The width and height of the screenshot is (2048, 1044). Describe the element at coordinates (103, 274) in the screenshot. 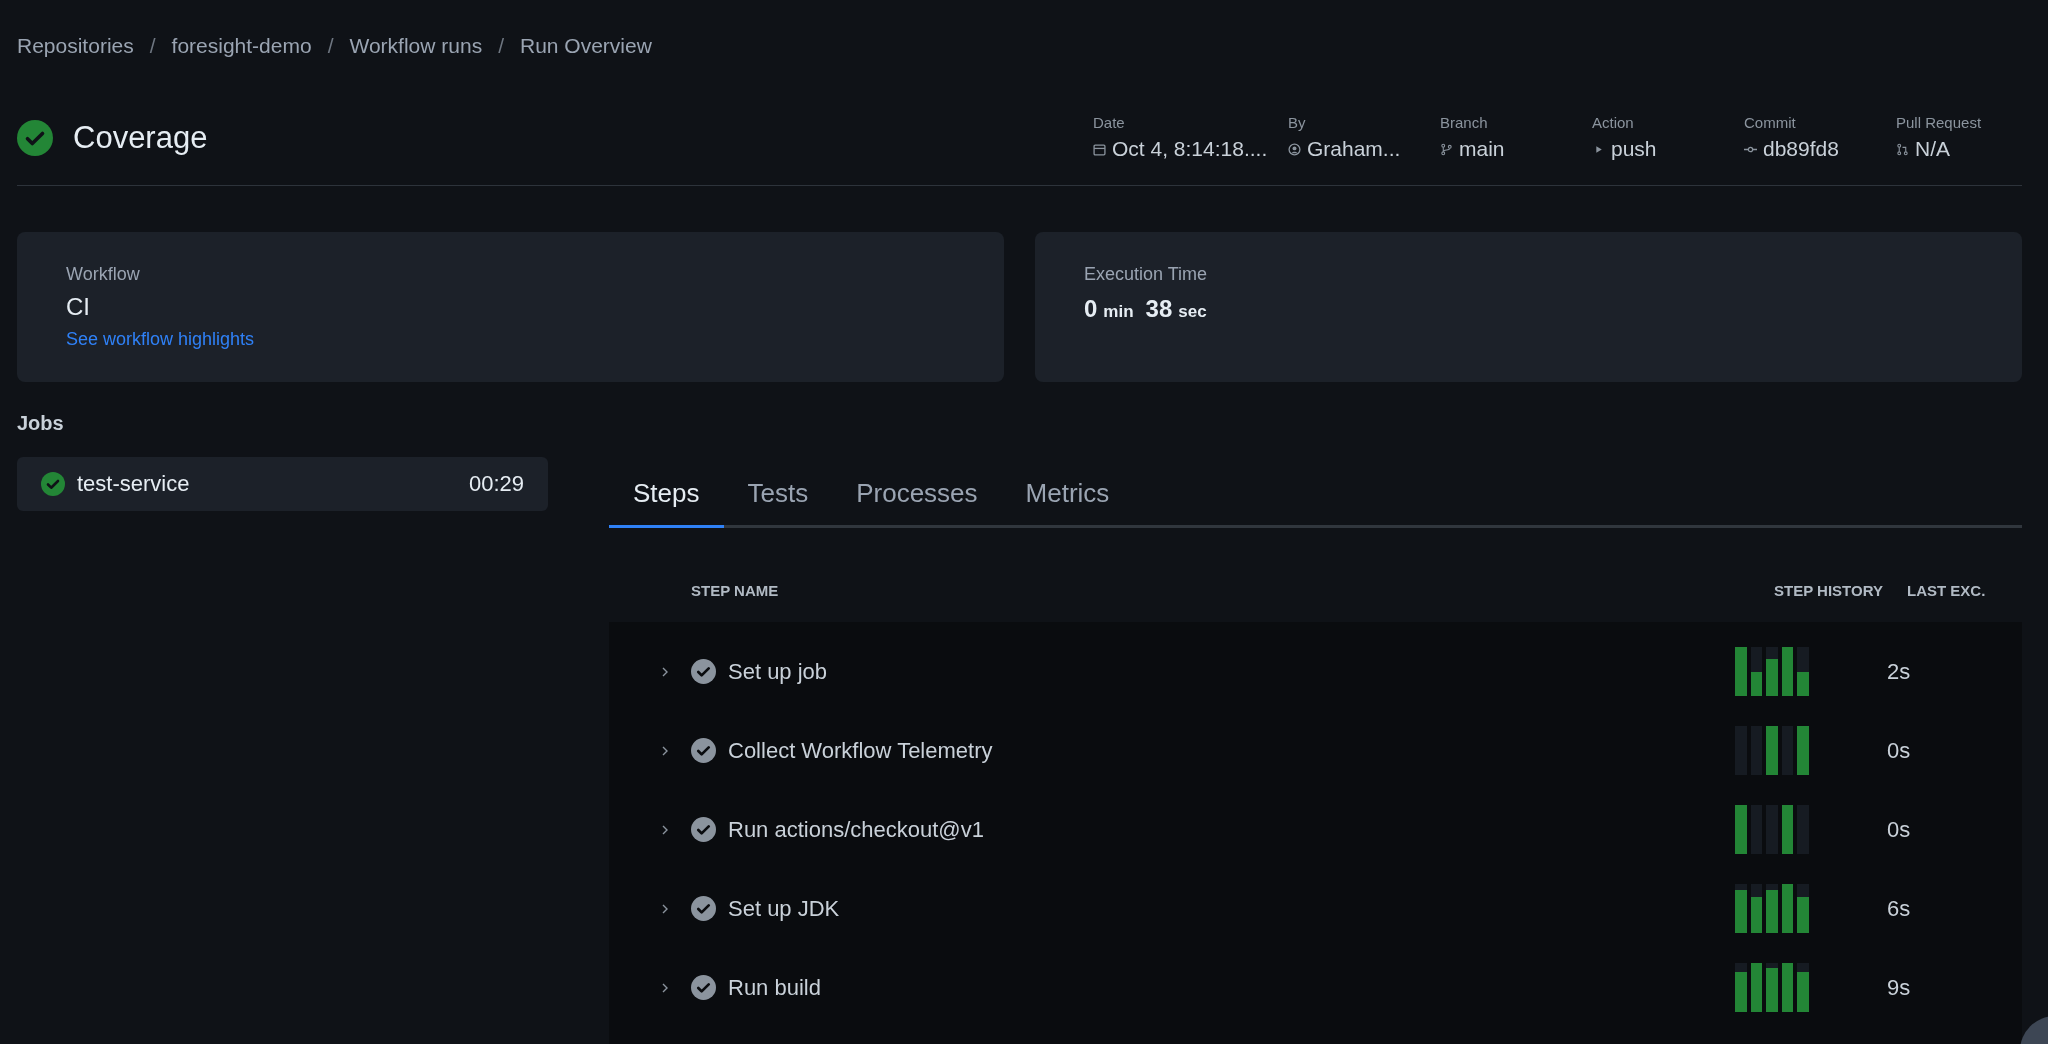

I see `card-label: Workflow` at that location.